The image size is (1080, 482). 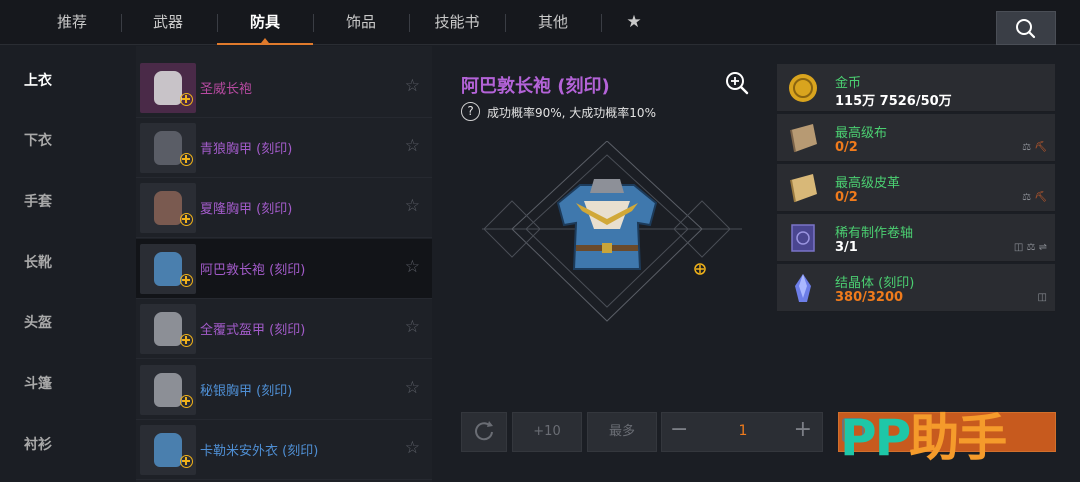 What do you see at coordinates (265, 22) in the screenshot?
I see `tab-armor: 防具` at bounding box center [265, 22].